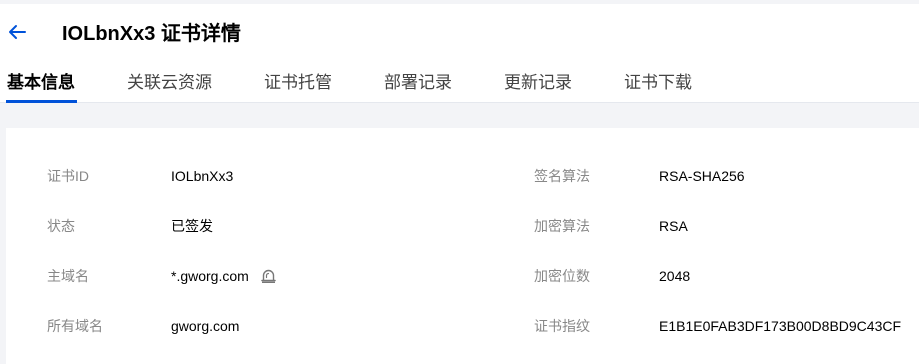 This screenshot has width=919, height=364. I want to click on all-domains-label: 所有域名, so click(75, 326).